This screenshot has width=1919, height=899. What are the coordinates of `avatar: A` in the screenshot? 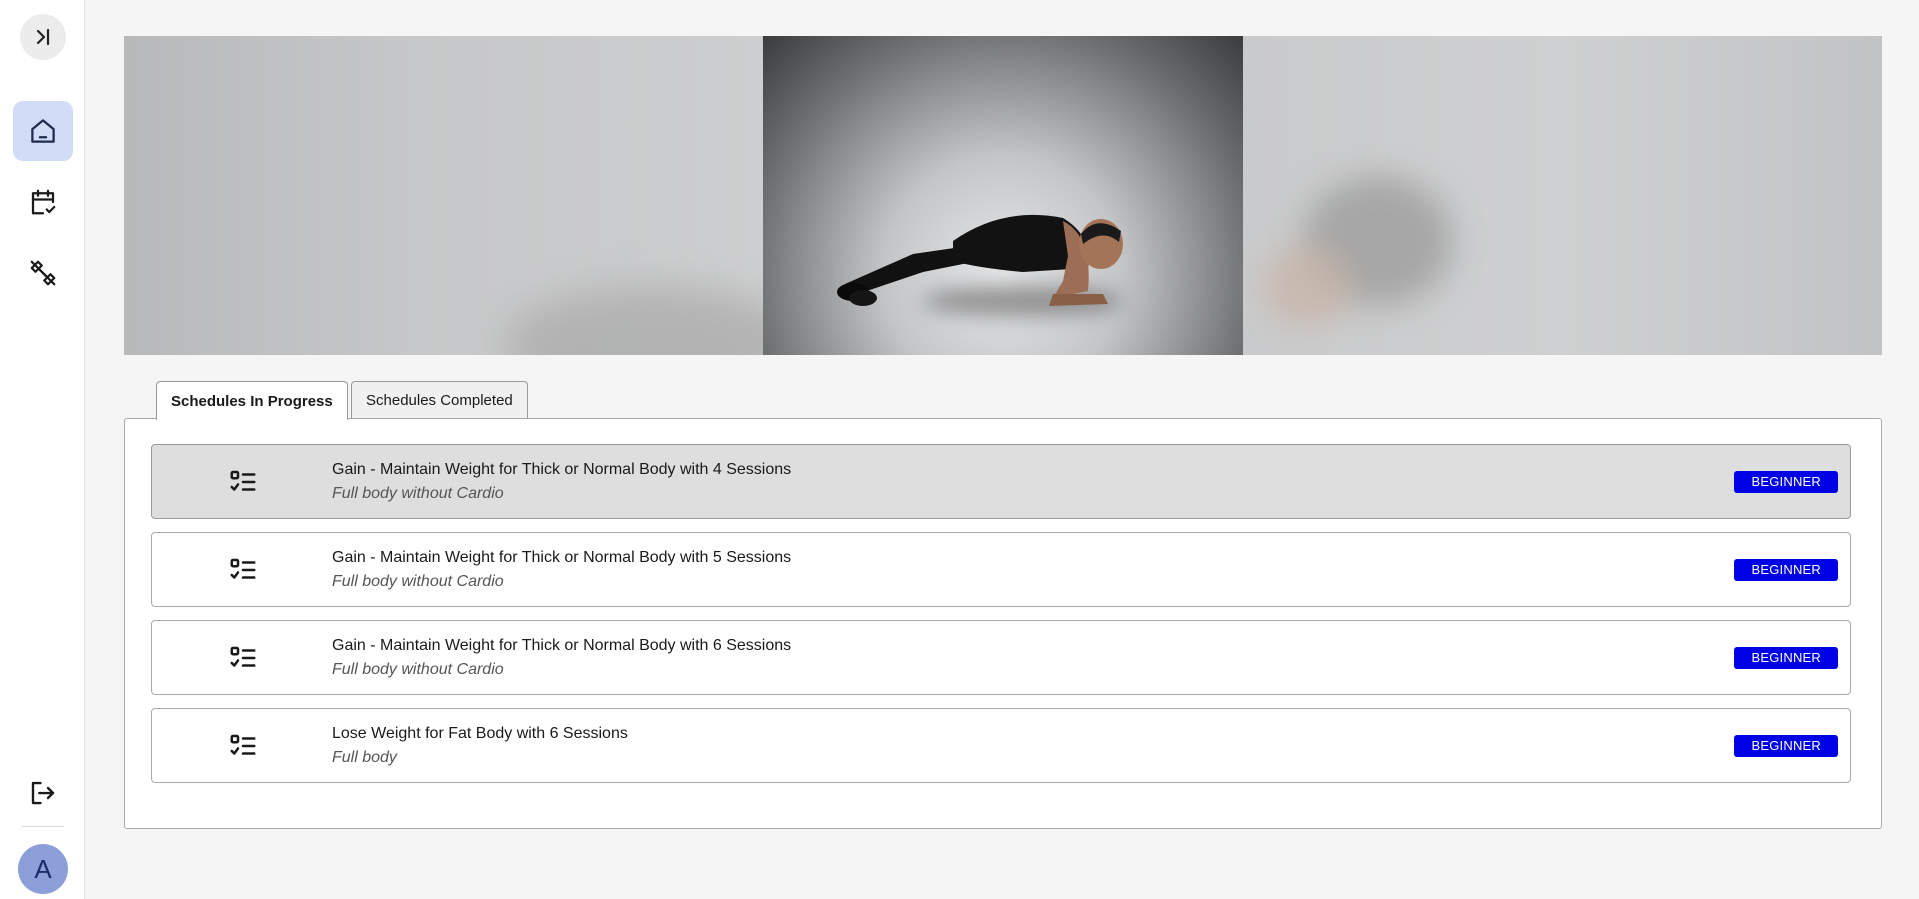 It's located at (43, 869).